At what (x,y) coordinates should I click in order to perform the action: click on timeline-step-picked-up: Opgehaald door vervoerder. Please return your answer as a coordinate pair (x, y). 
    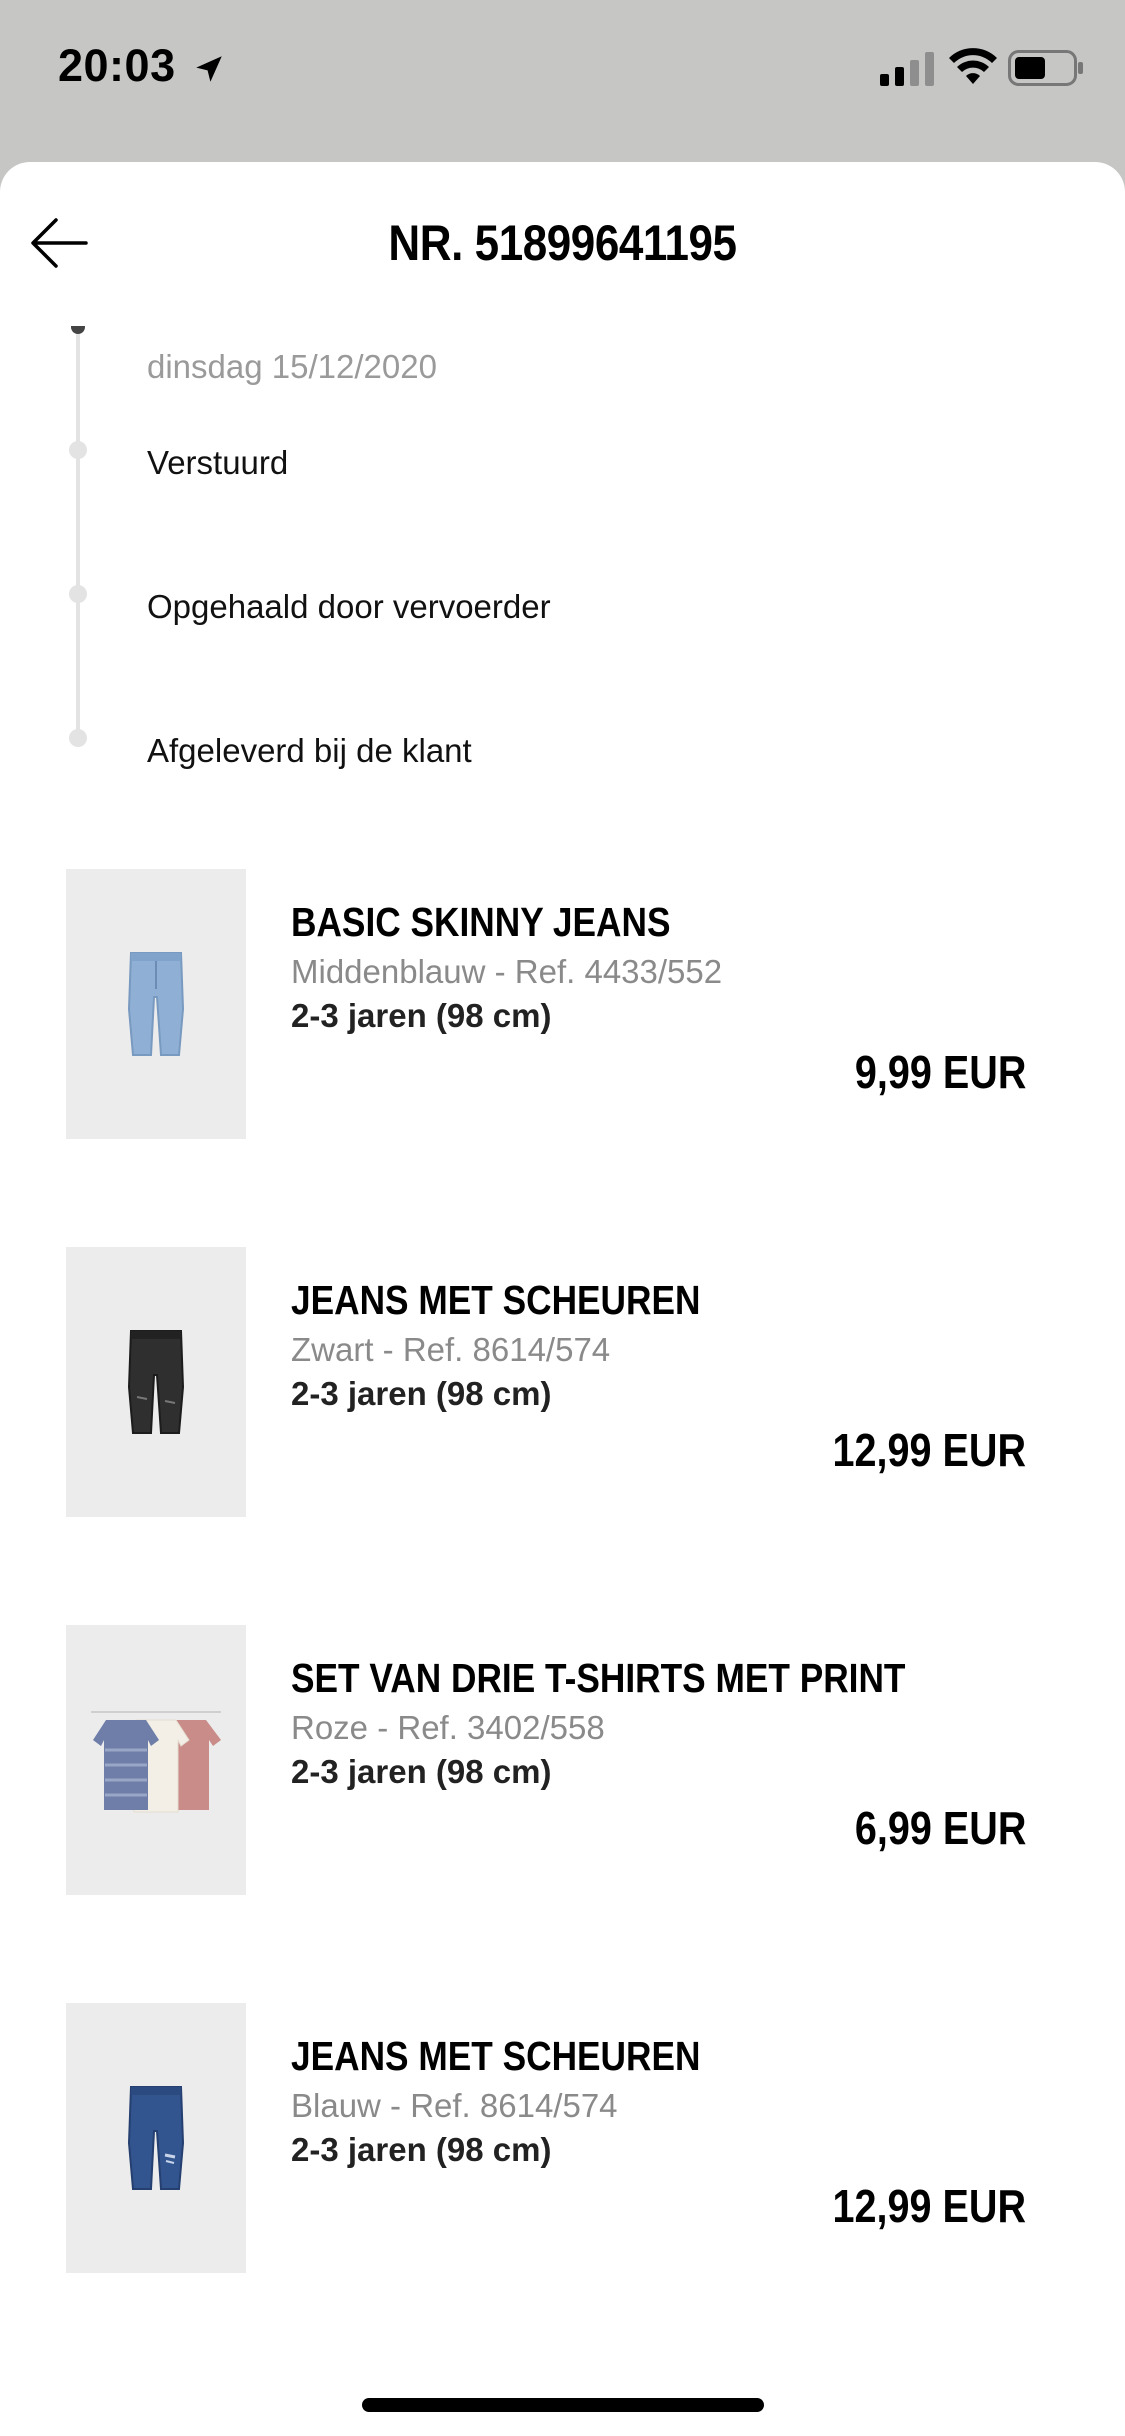
    Looking at the image, I should click on (349, 606).